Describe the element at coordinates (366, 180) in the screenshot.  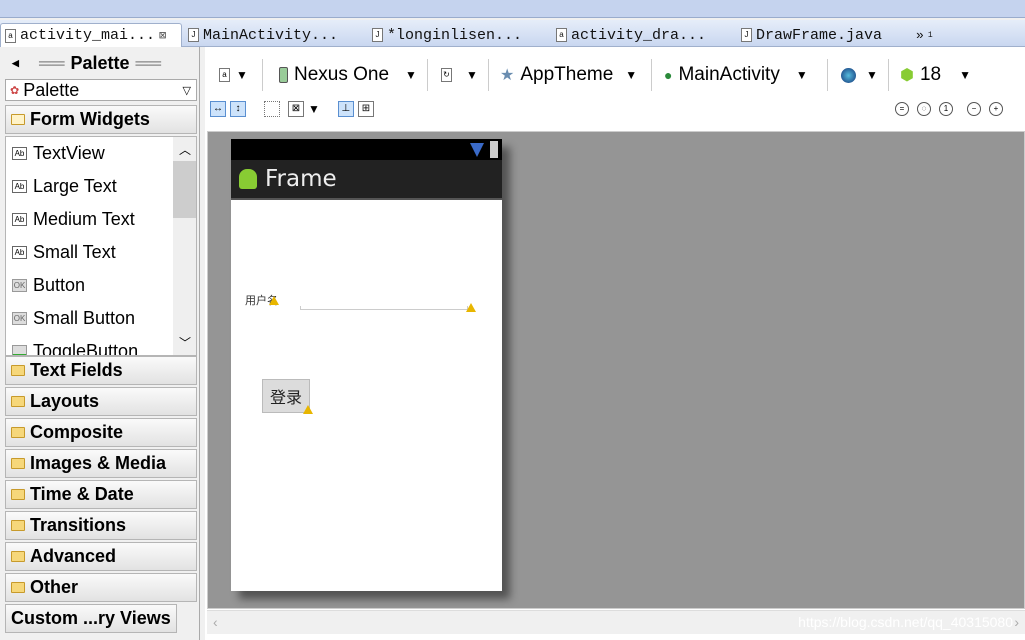
I see `action-bar: Frame` at that location.